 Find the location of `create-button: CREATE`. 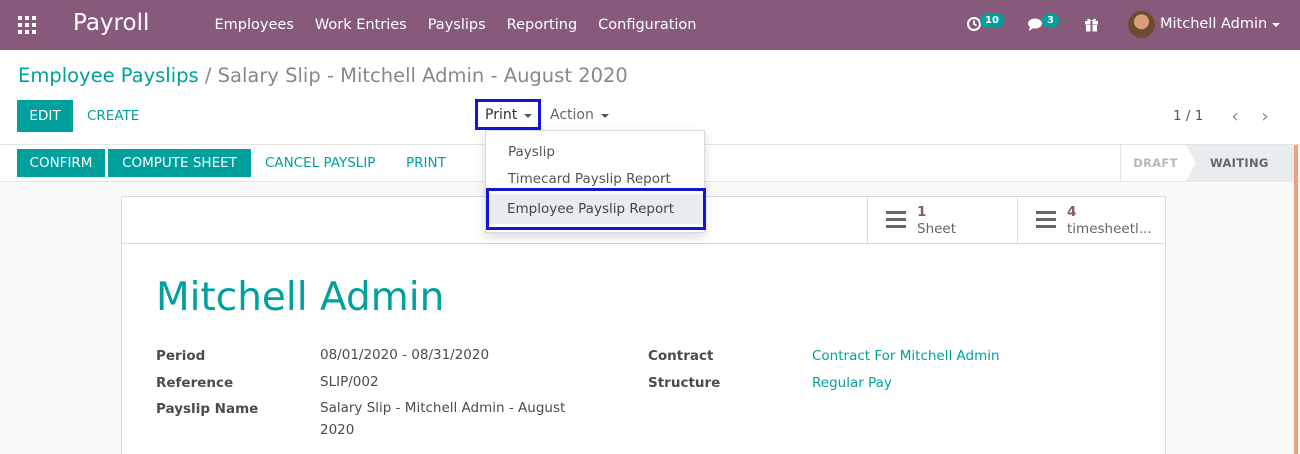

create-button: CREATE is located at coordinates (113, 116).